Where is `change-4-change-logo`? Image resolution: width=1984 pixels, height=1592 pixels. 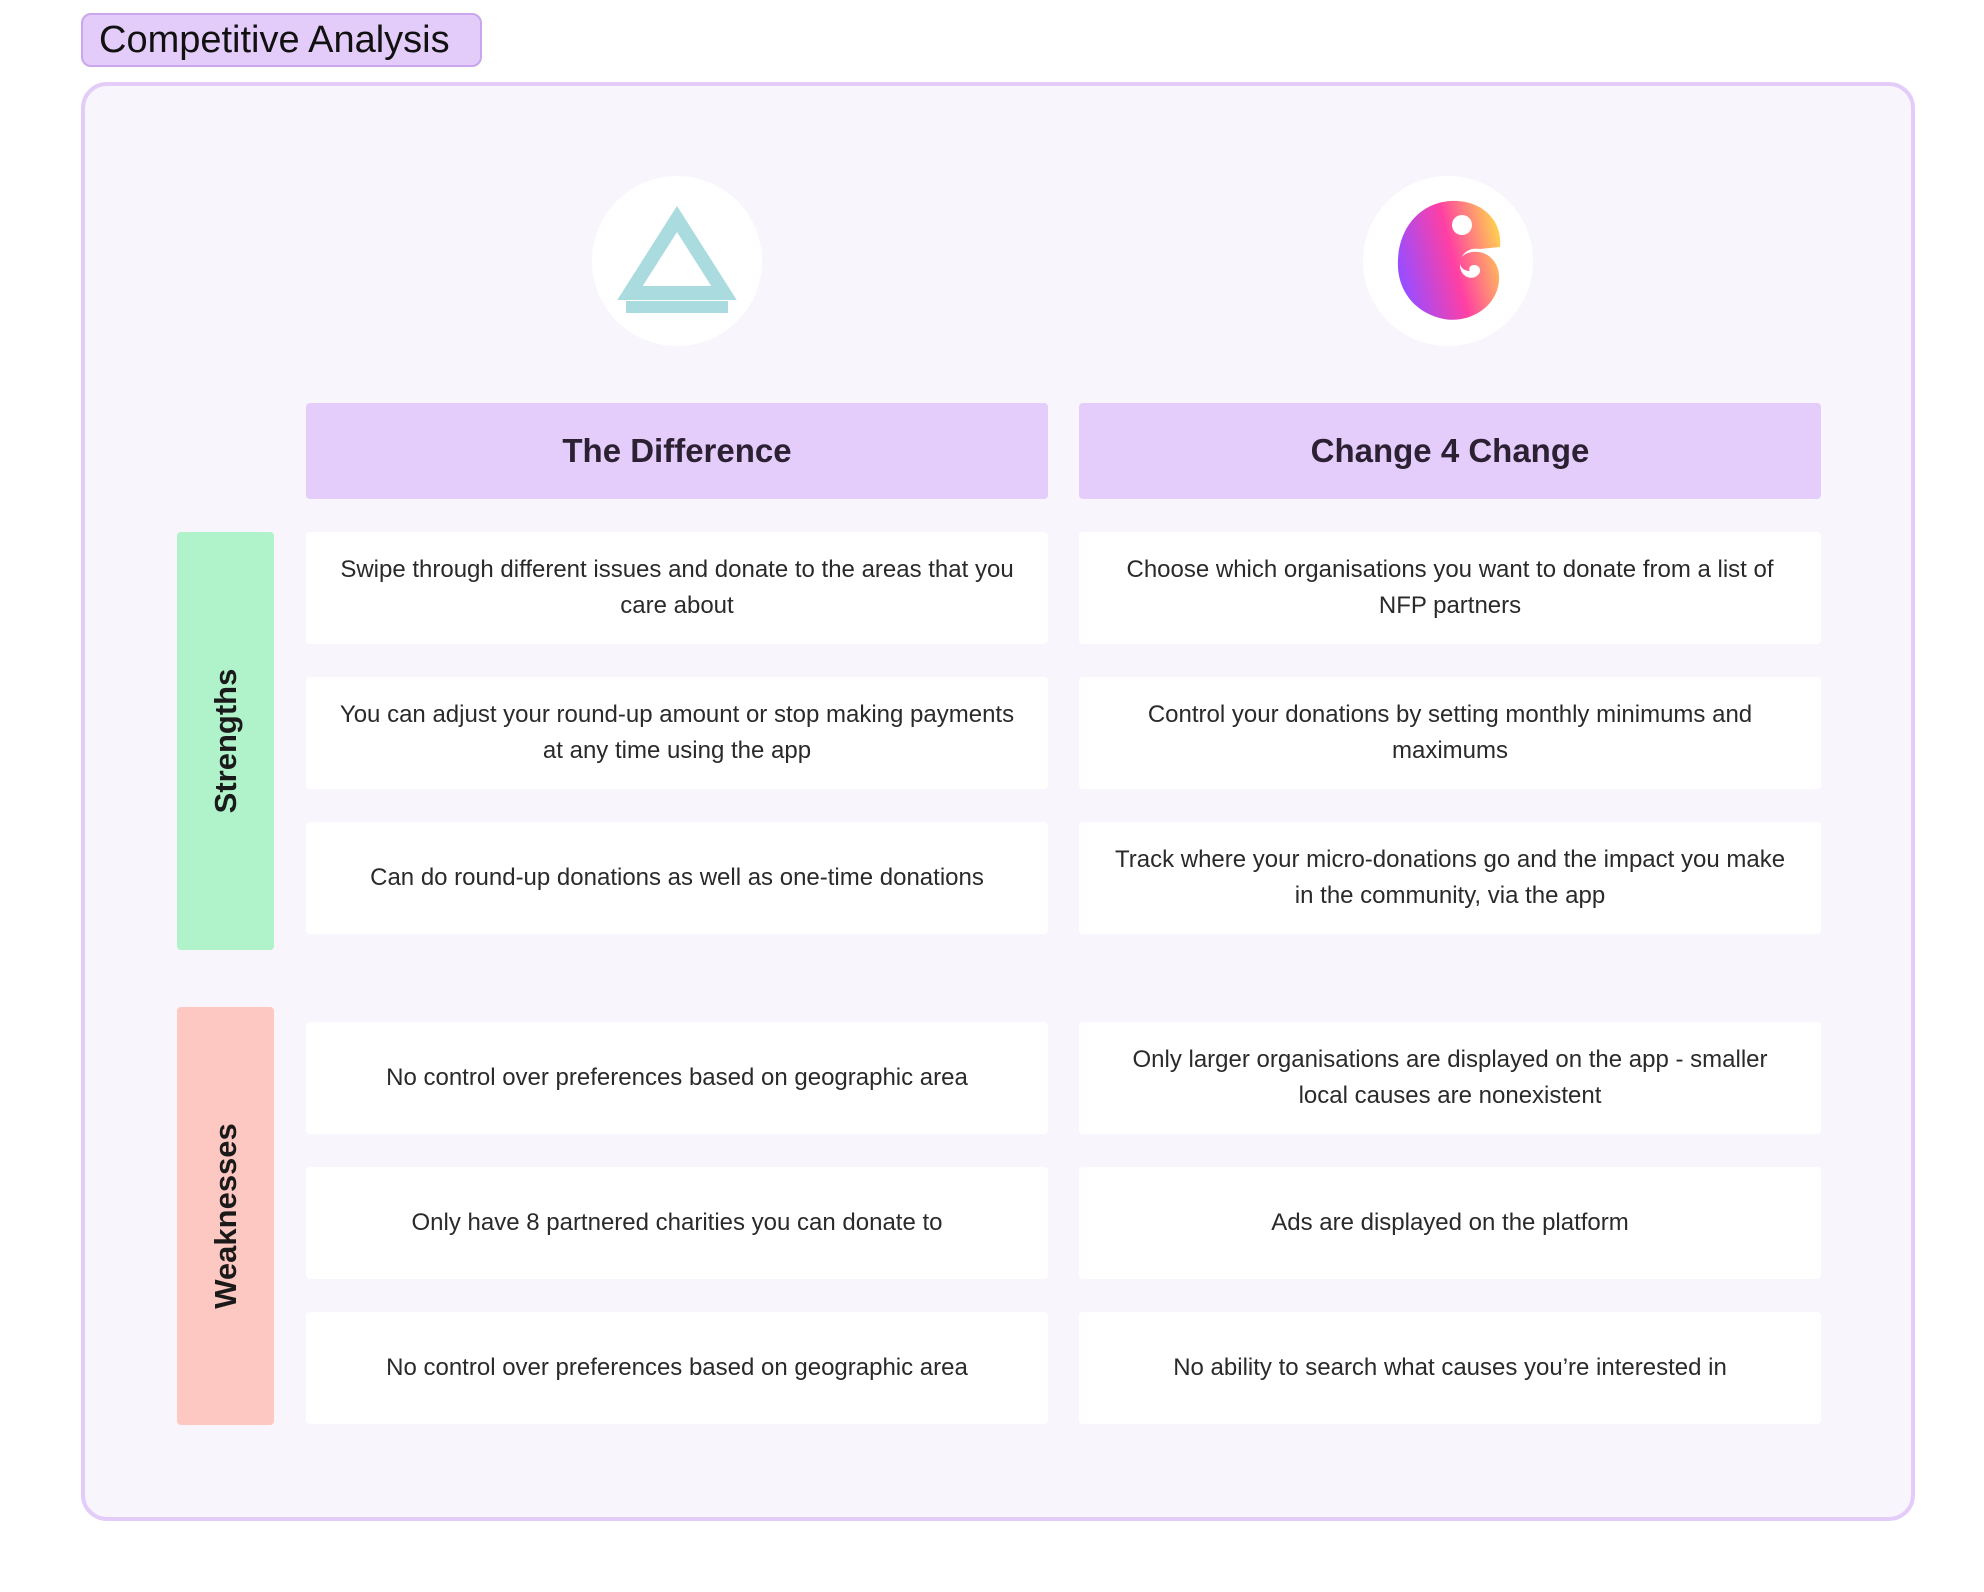 change-4-change-logo is located at coordinates (1448, 261).